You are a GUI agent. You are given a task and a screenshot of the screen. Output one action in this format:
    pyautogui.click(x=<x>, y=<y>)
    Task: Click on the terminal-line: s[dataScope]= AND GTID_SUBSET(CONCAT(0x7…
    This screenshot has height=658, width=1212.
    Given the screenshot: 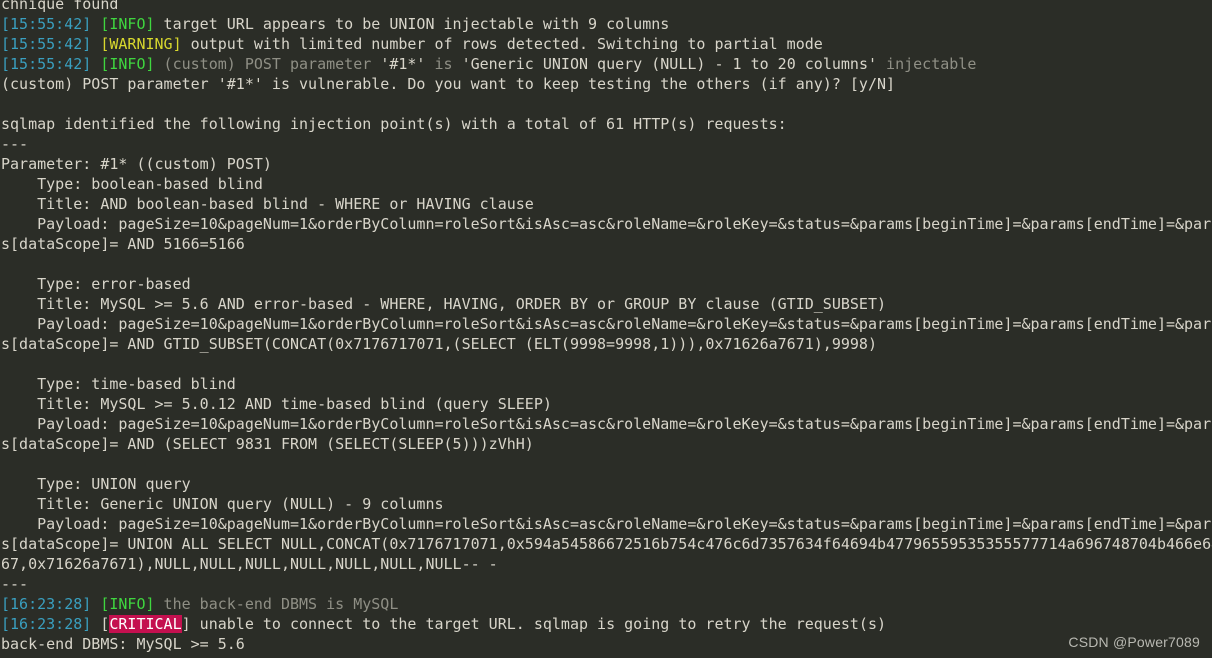 What is the action you would take?
    pyautogui.click(x=606, y=344)
    